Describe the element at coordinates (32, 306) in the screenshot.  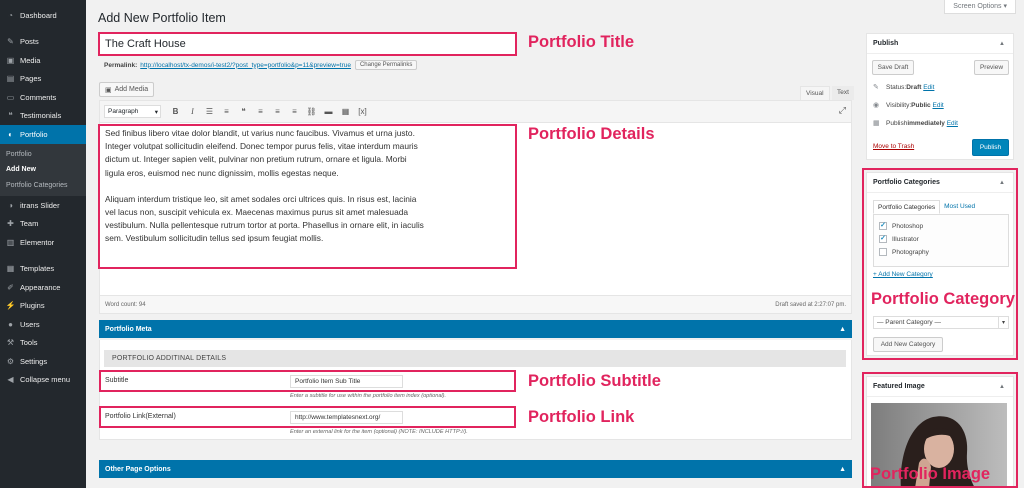
I see `sidebar-item-label: Plugins` at that location.